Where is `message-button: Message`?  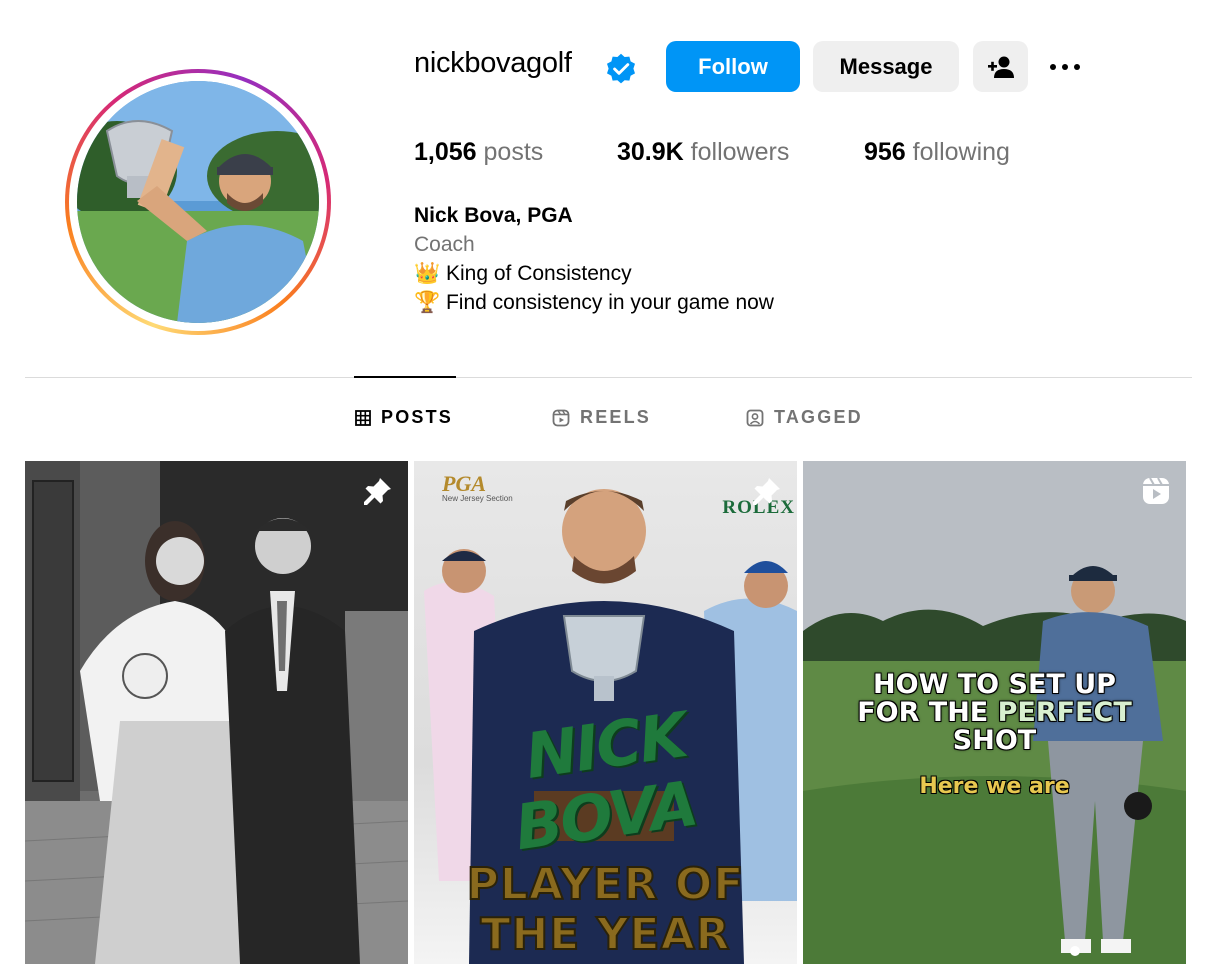
message-button: Message is located at coordinates (886, 66).